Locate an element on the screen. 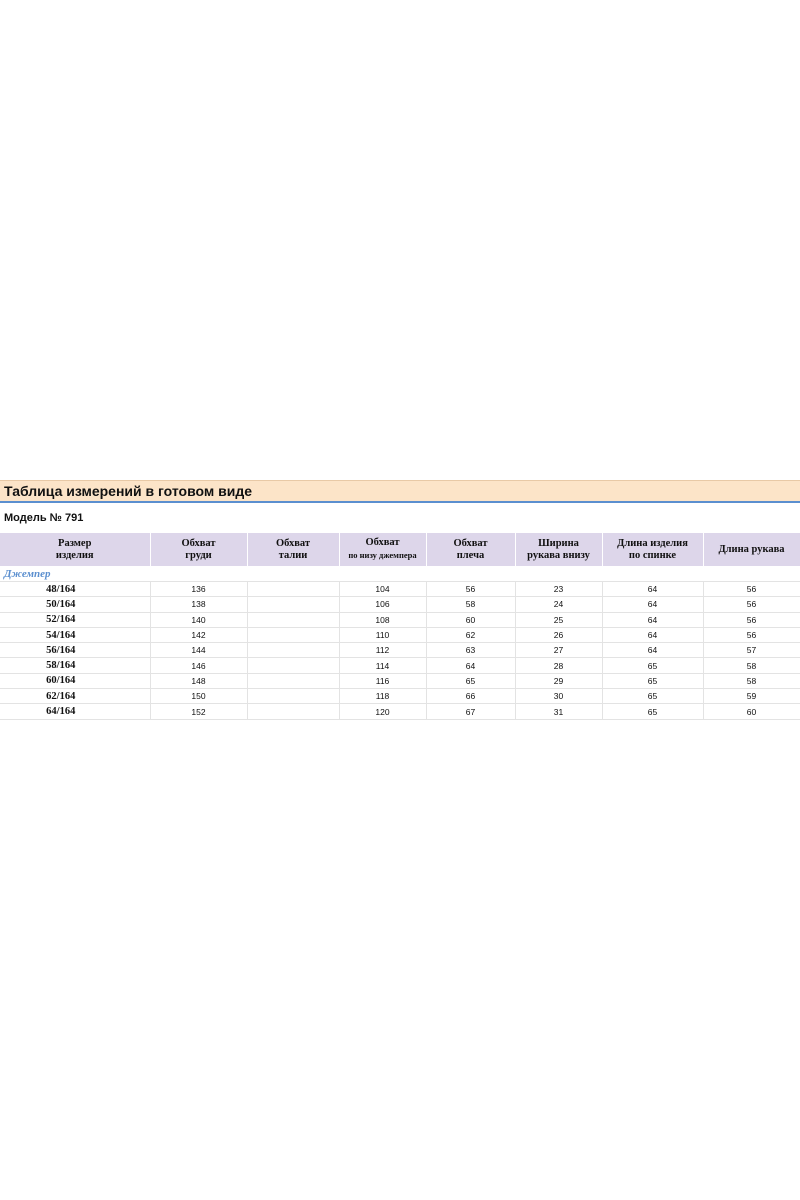 The width and height of the screenshot is (800, 1200). column-header-line2: по низу джемпера is located at coordinates (382, 555).